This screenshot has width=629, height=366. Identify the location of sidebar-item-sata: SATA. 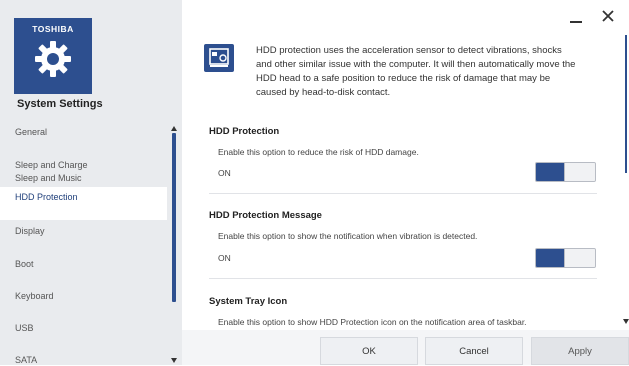
(83, 360).